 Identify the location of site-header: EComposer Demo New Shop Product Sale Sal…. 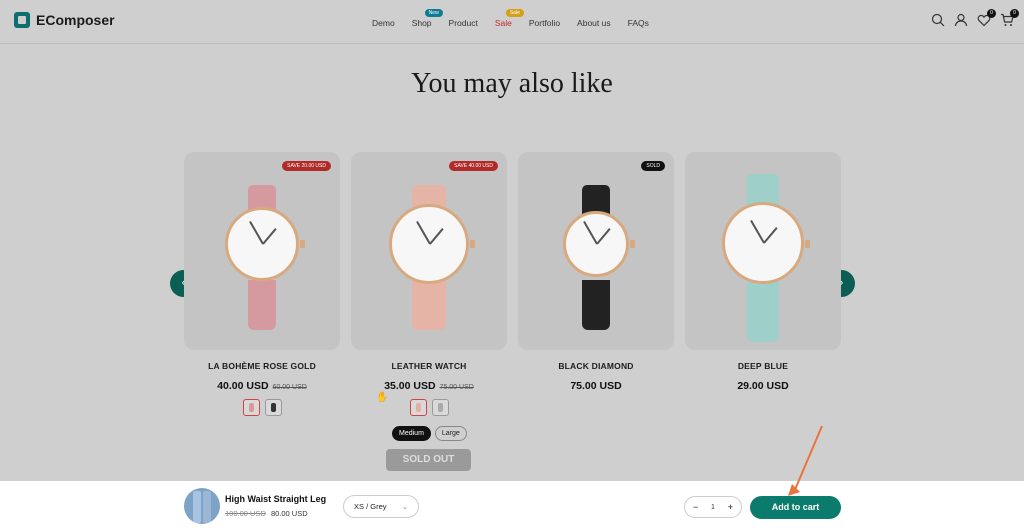
(512, 22).